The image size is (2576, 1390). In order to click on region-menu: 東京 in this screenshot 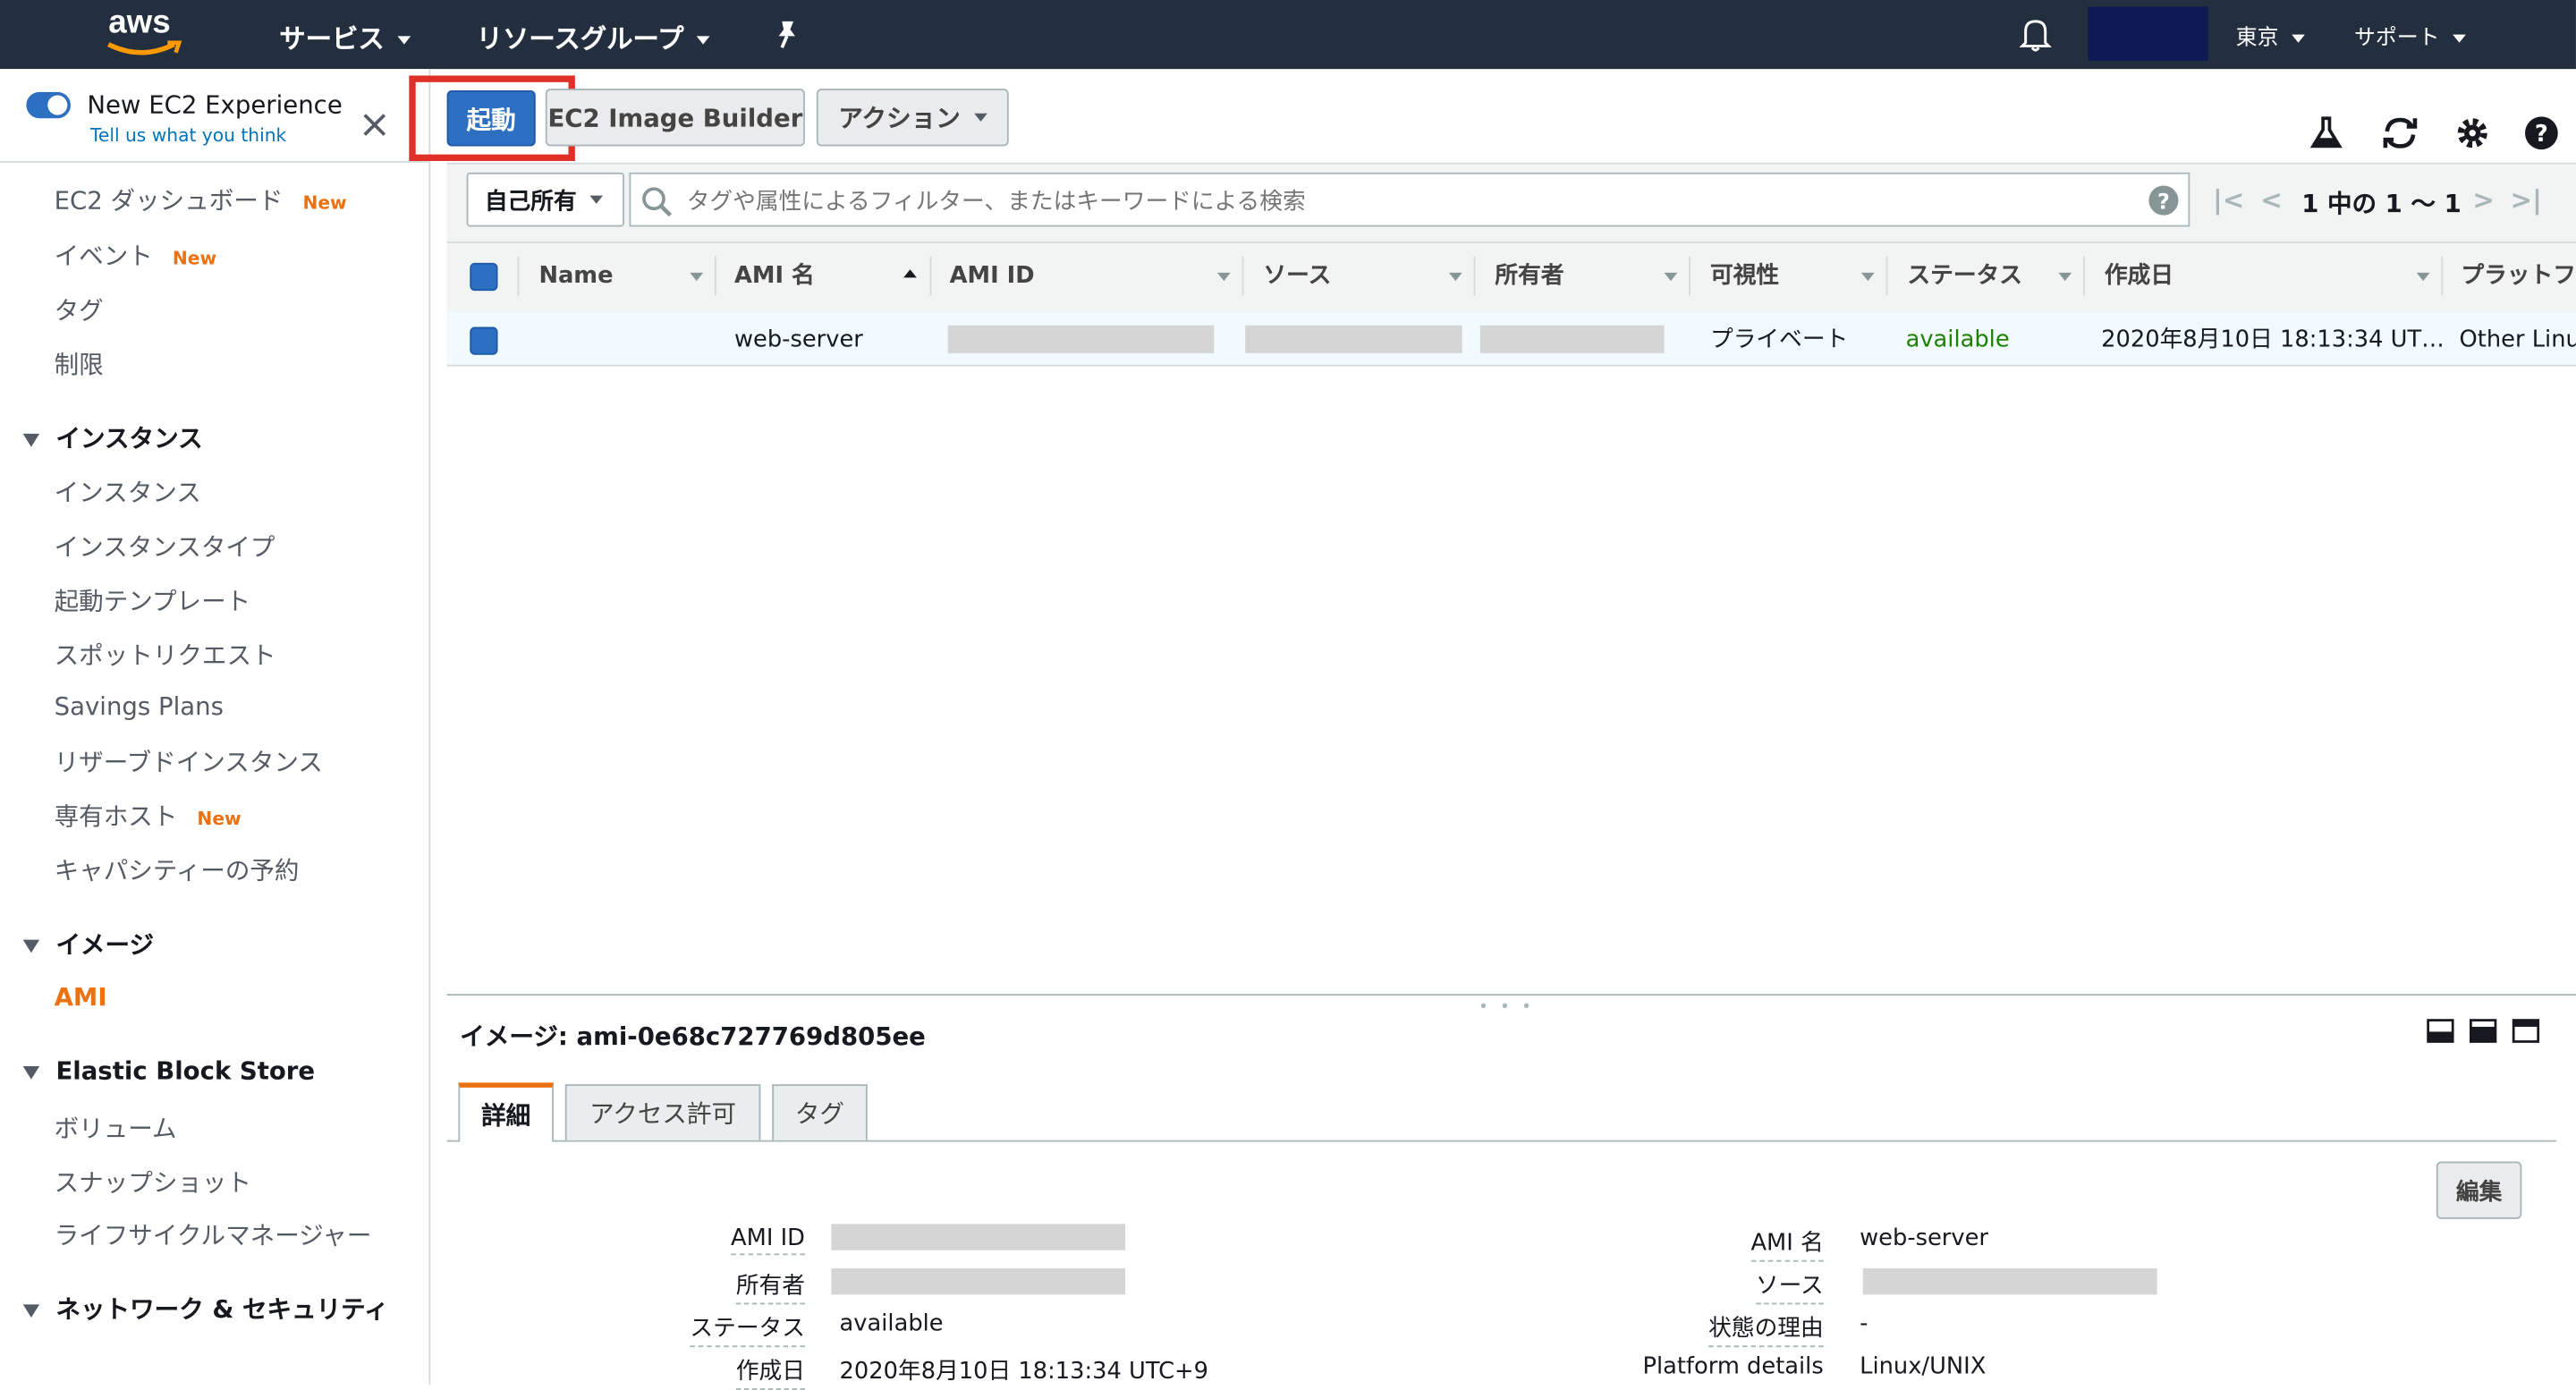, I will do `click(2270, 35)`.